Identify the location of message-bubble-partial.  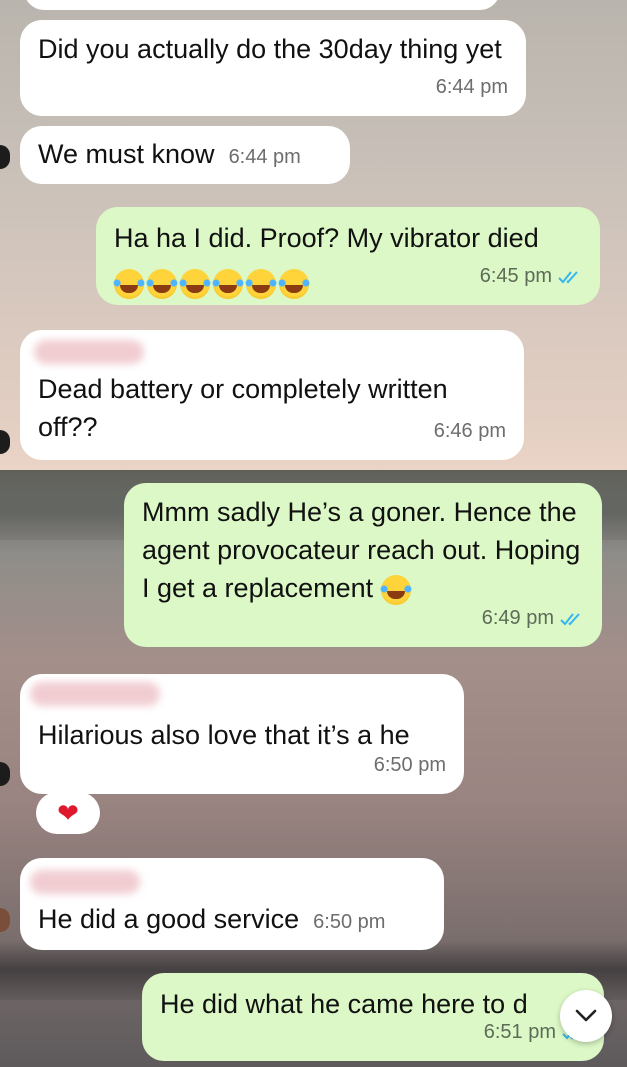
(262, 5).